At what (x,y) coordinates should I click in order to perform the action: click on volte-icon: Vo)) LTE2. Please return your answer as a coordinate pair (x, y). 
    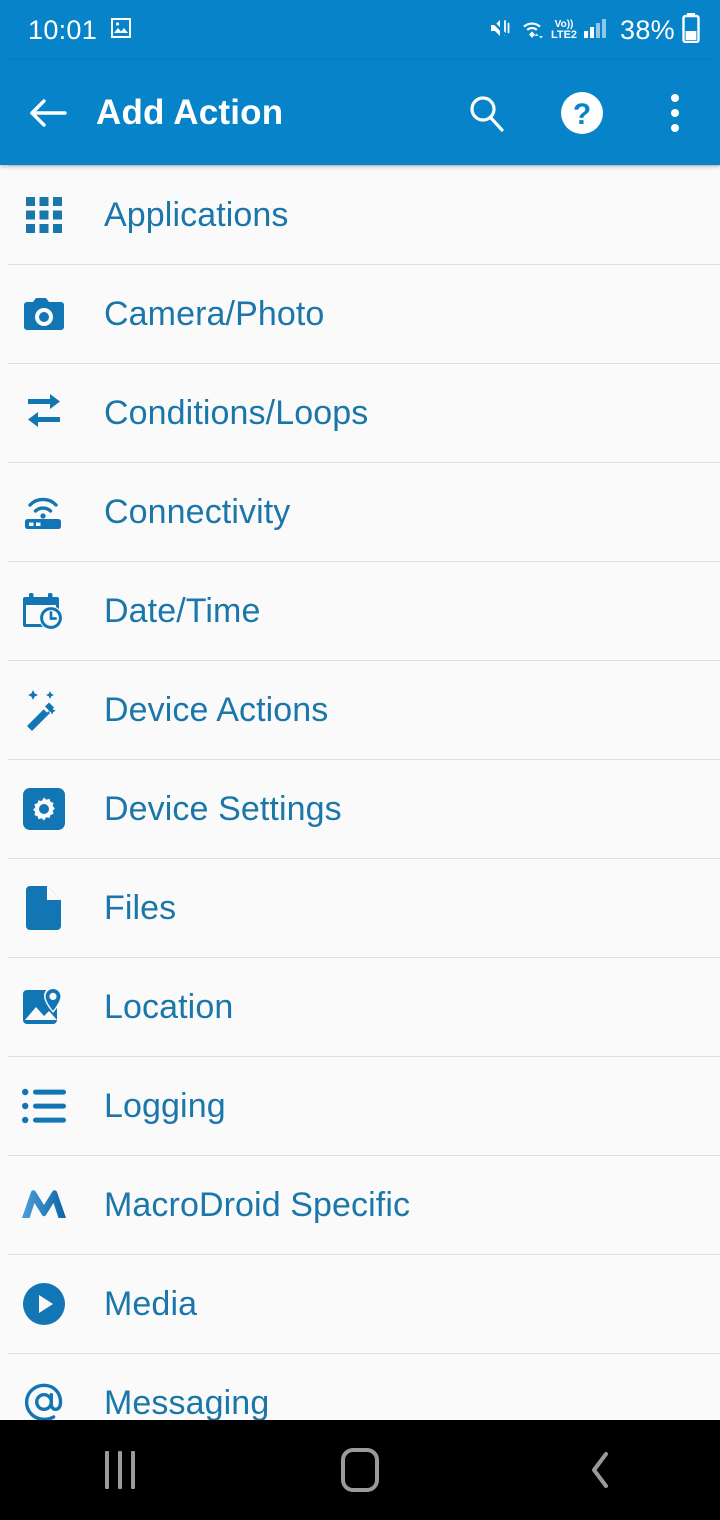
    Looking at the image, I should click on (564, 29).